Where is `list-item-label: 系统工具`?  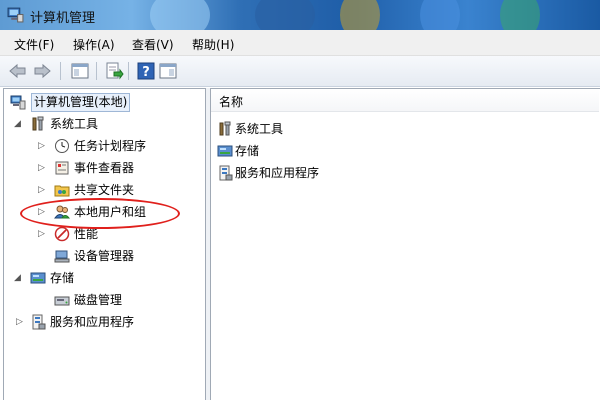 list-item-label: 系统工具 is located at coordinates (259, 129).